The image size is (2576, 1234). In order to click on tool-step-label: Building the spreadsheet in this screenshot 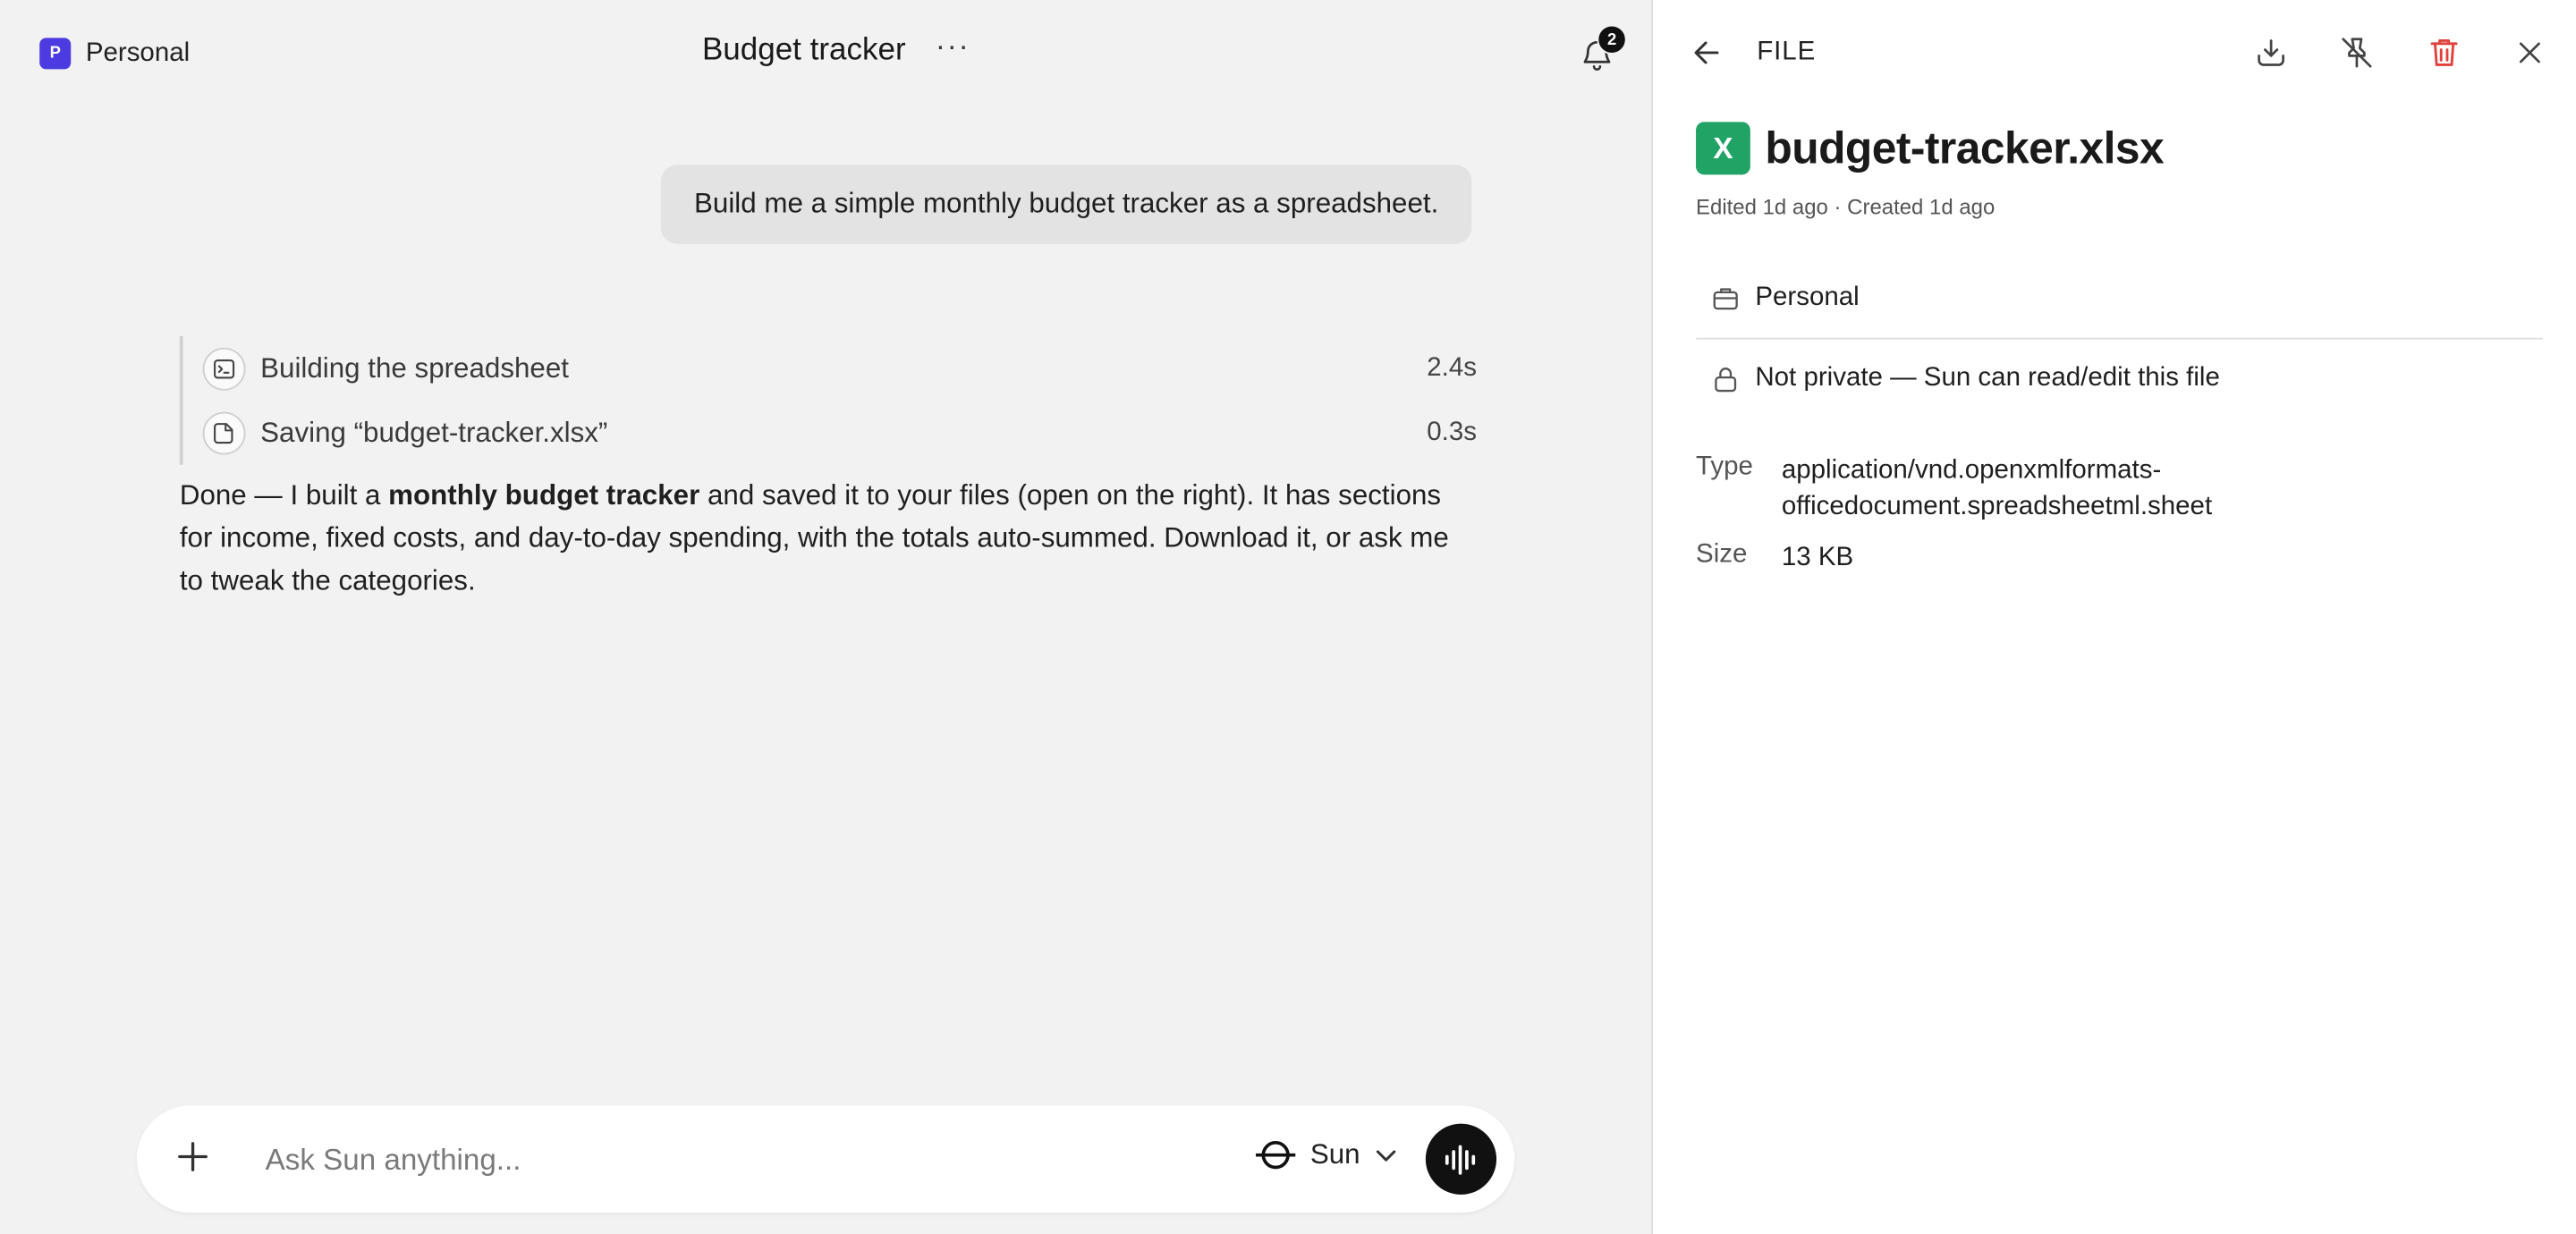, I will do `click(414, 367)`.